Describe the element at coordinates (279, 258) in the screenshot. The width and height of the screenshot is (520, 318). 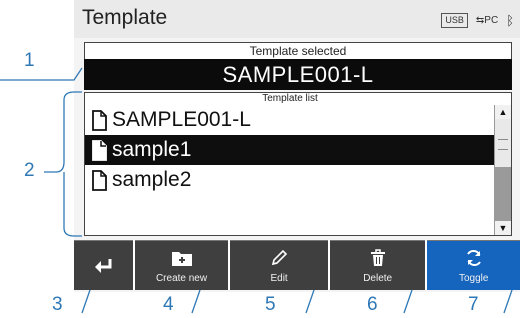
I see `pencil-icon` at that location.